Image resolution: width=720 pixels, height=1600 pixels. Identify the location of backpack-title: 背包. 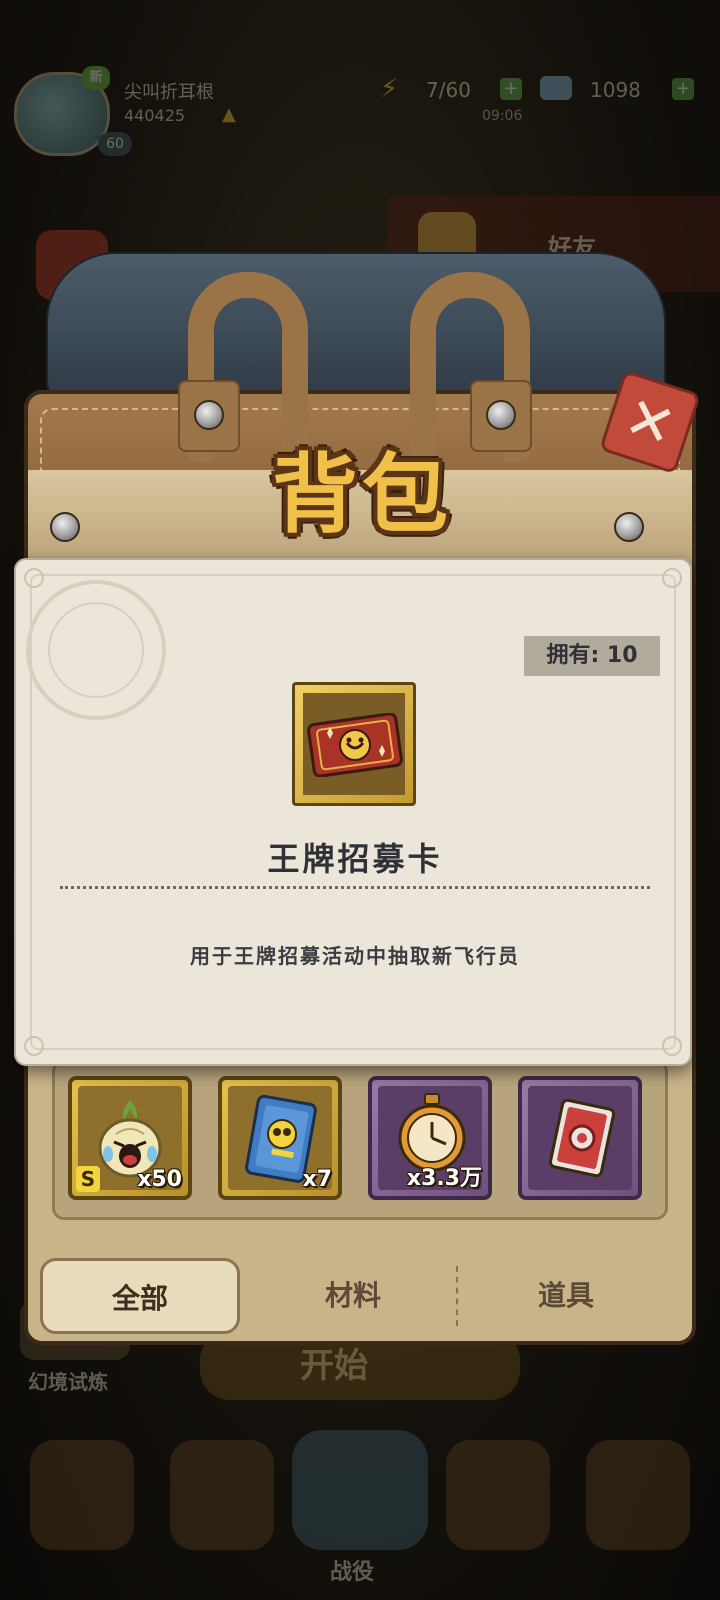
(362, 495).